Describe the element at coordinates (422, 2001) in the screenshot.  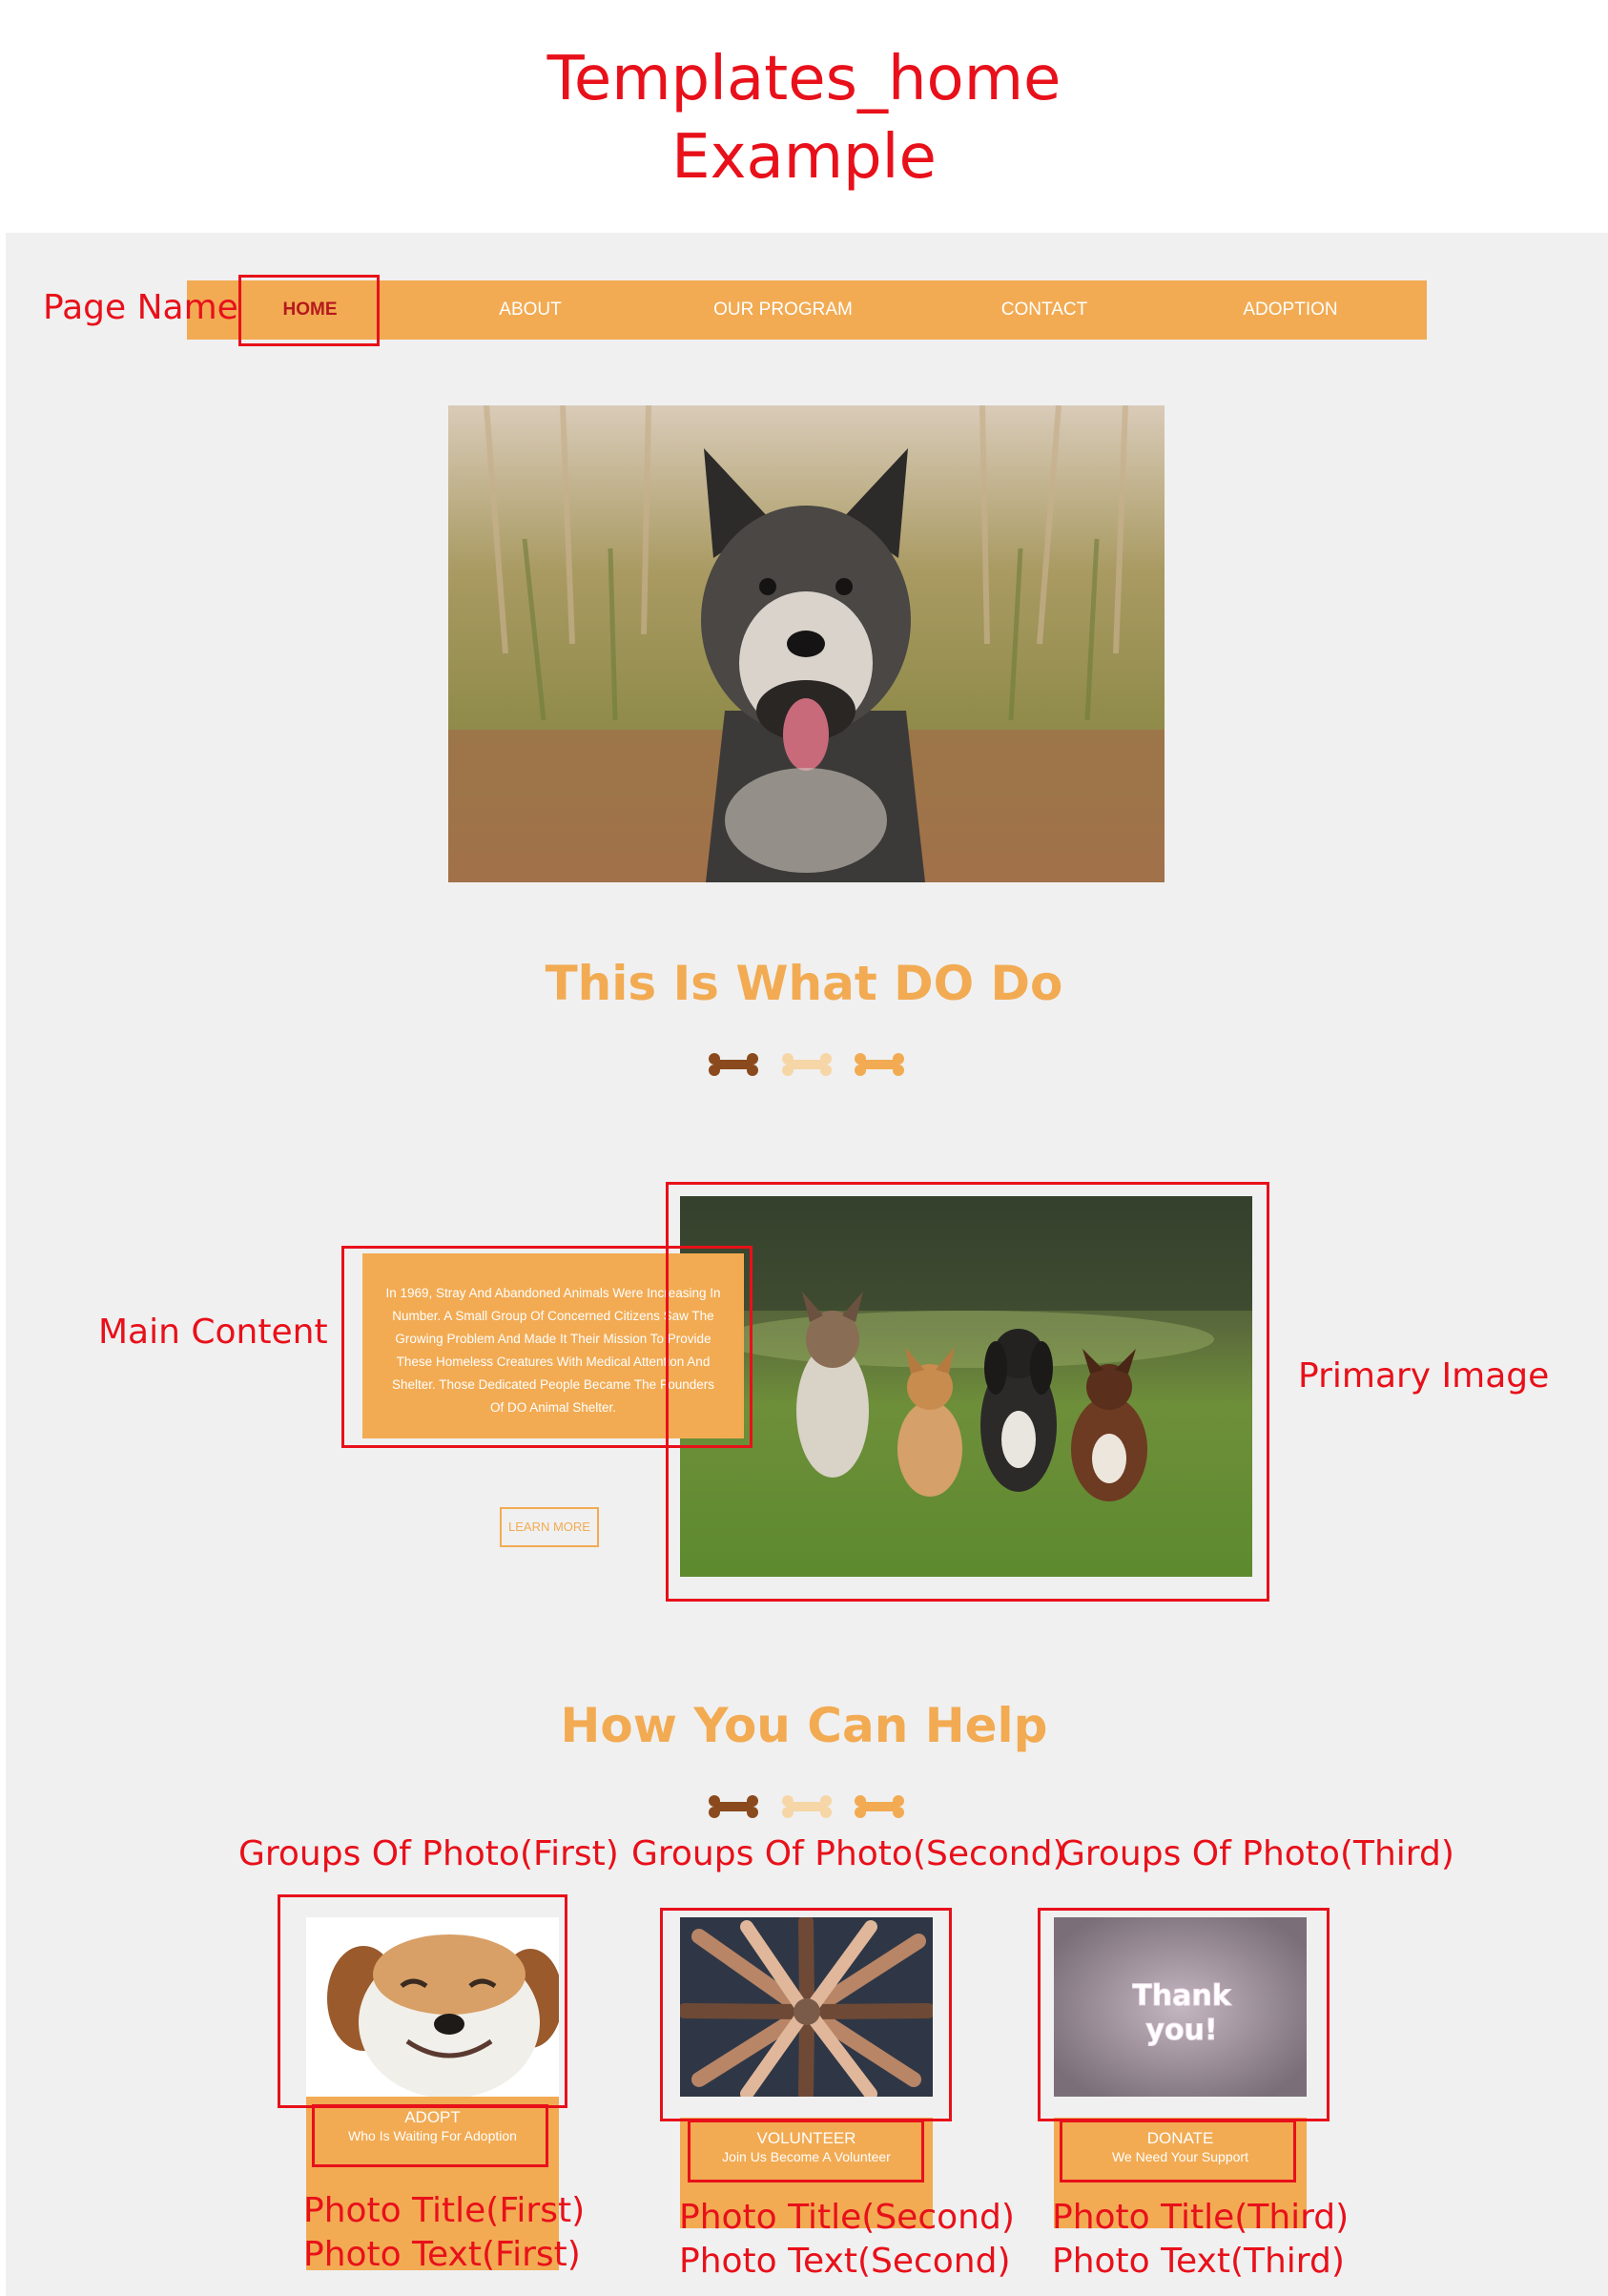
I see `annotation-box-photo-first` at that location.